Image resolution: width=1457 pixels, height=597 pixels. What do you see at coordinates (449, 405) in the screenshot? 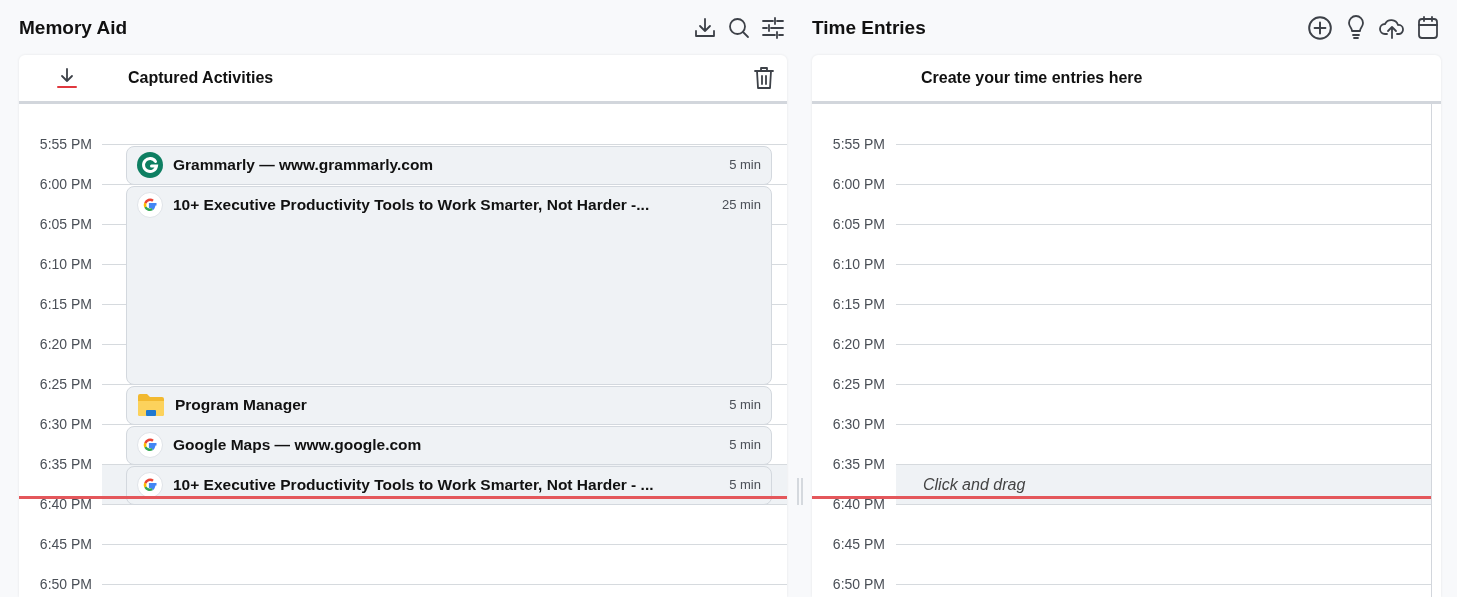
I see `activity-block: Program Manager 5 min` at bounding box center [449, 405].